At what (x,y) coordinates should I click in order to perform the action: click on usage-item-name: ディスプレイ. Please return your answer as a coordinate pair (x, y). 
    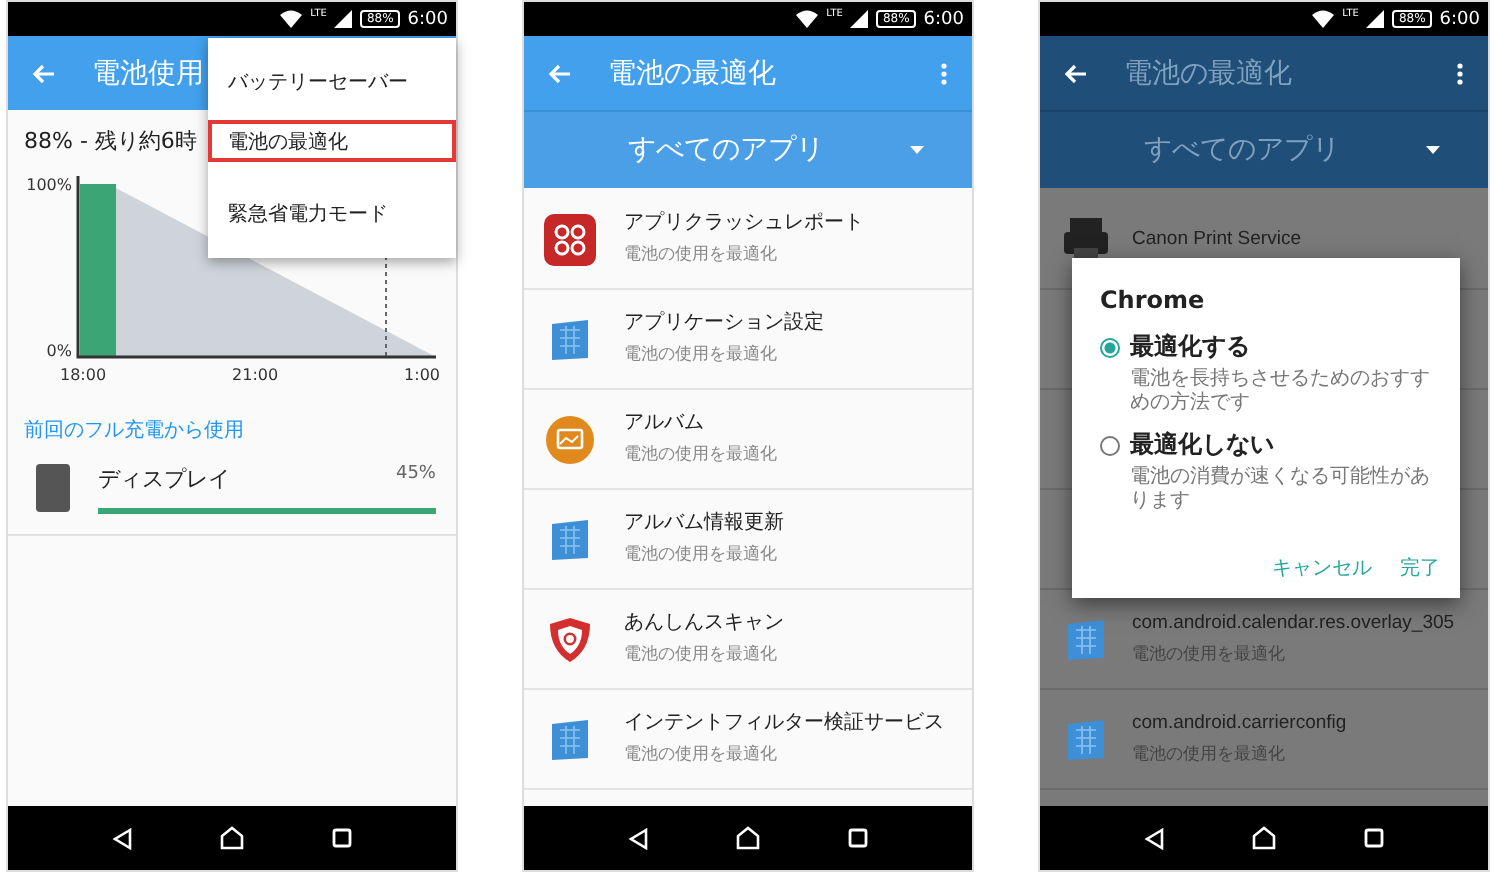
    Looking at the image, I should click on (164, 479).